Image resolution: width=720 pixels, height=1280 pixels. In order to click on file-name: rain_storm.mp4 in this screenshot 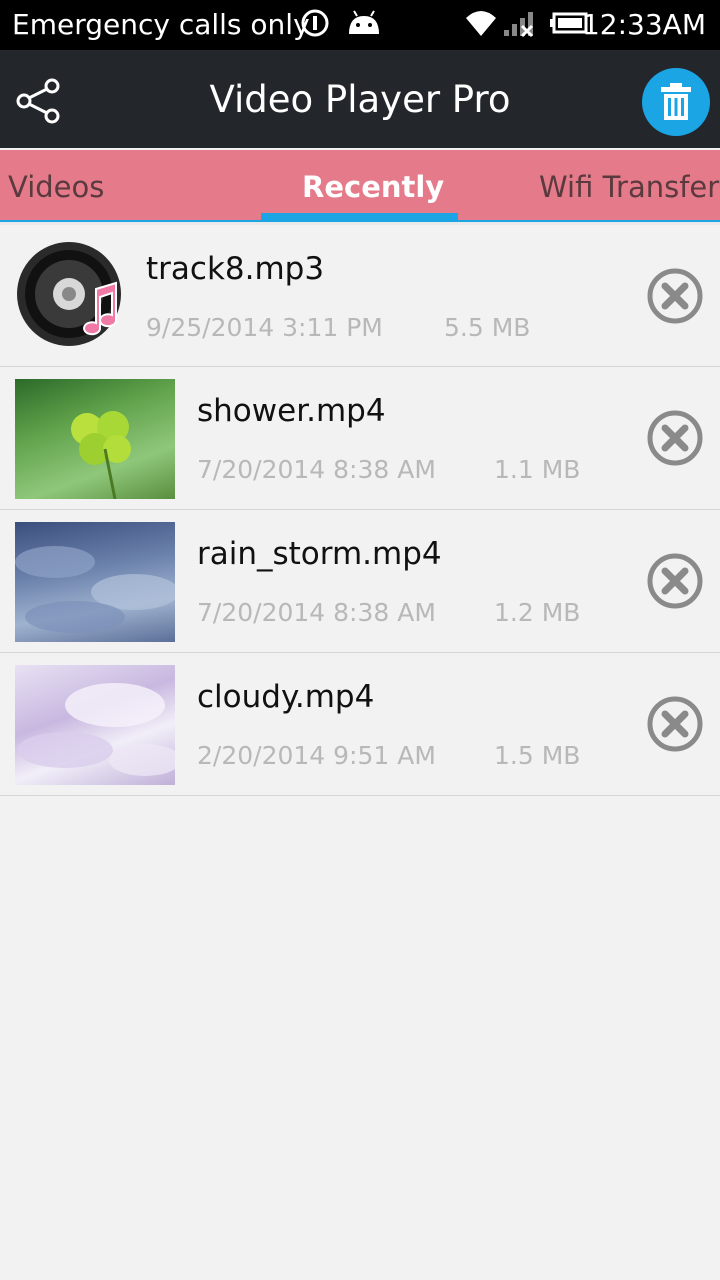, I will do `click(319, 554)`.